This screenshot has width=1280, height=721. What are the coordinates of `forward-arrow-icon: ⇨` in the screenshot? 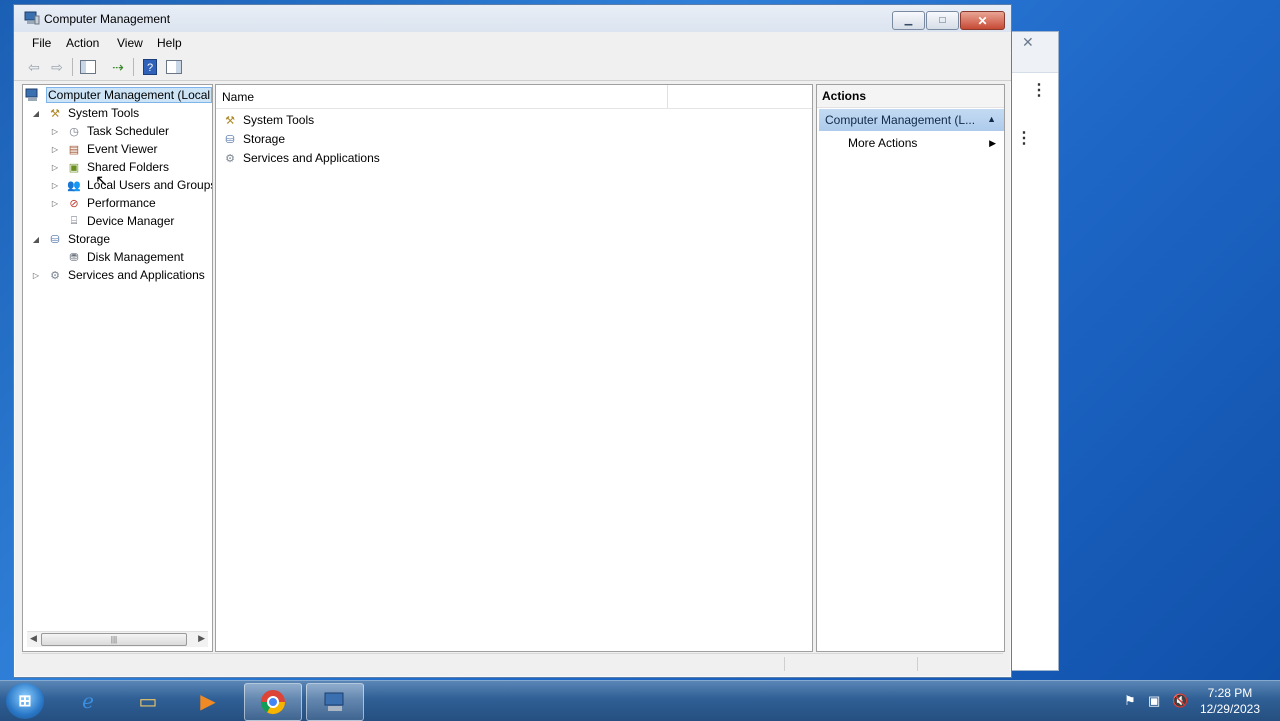 It's located at (57, 67).